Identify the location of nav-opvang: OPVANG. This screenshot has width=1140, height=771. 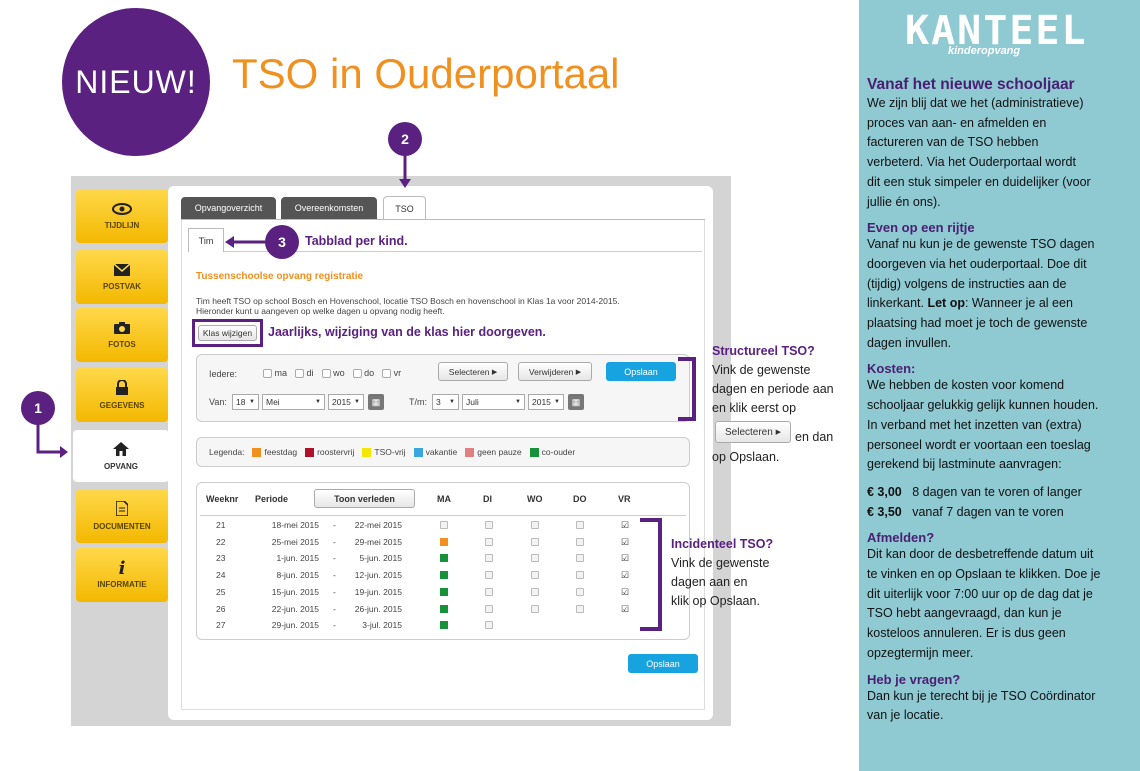
(121, 456).